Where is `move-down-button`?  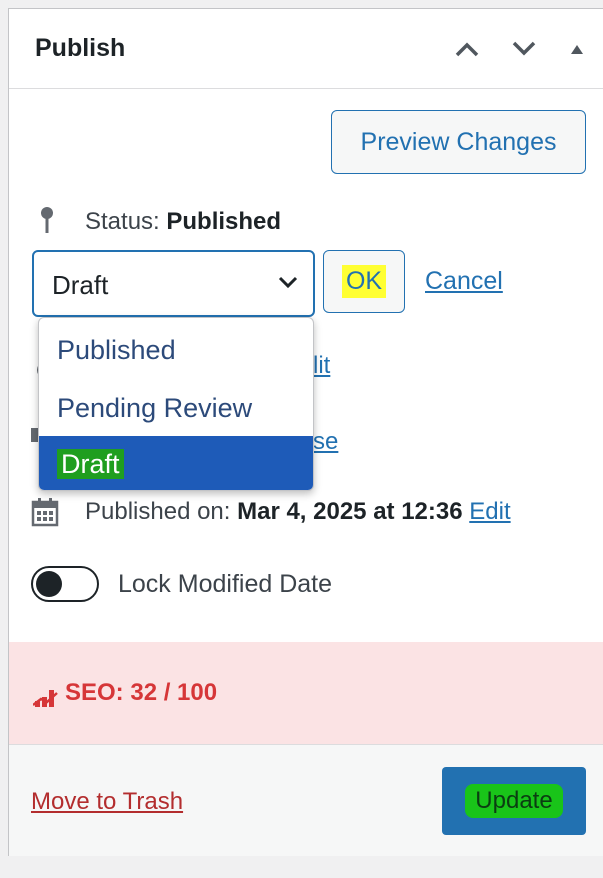 move-down-button is located at coordinates (524, 49).